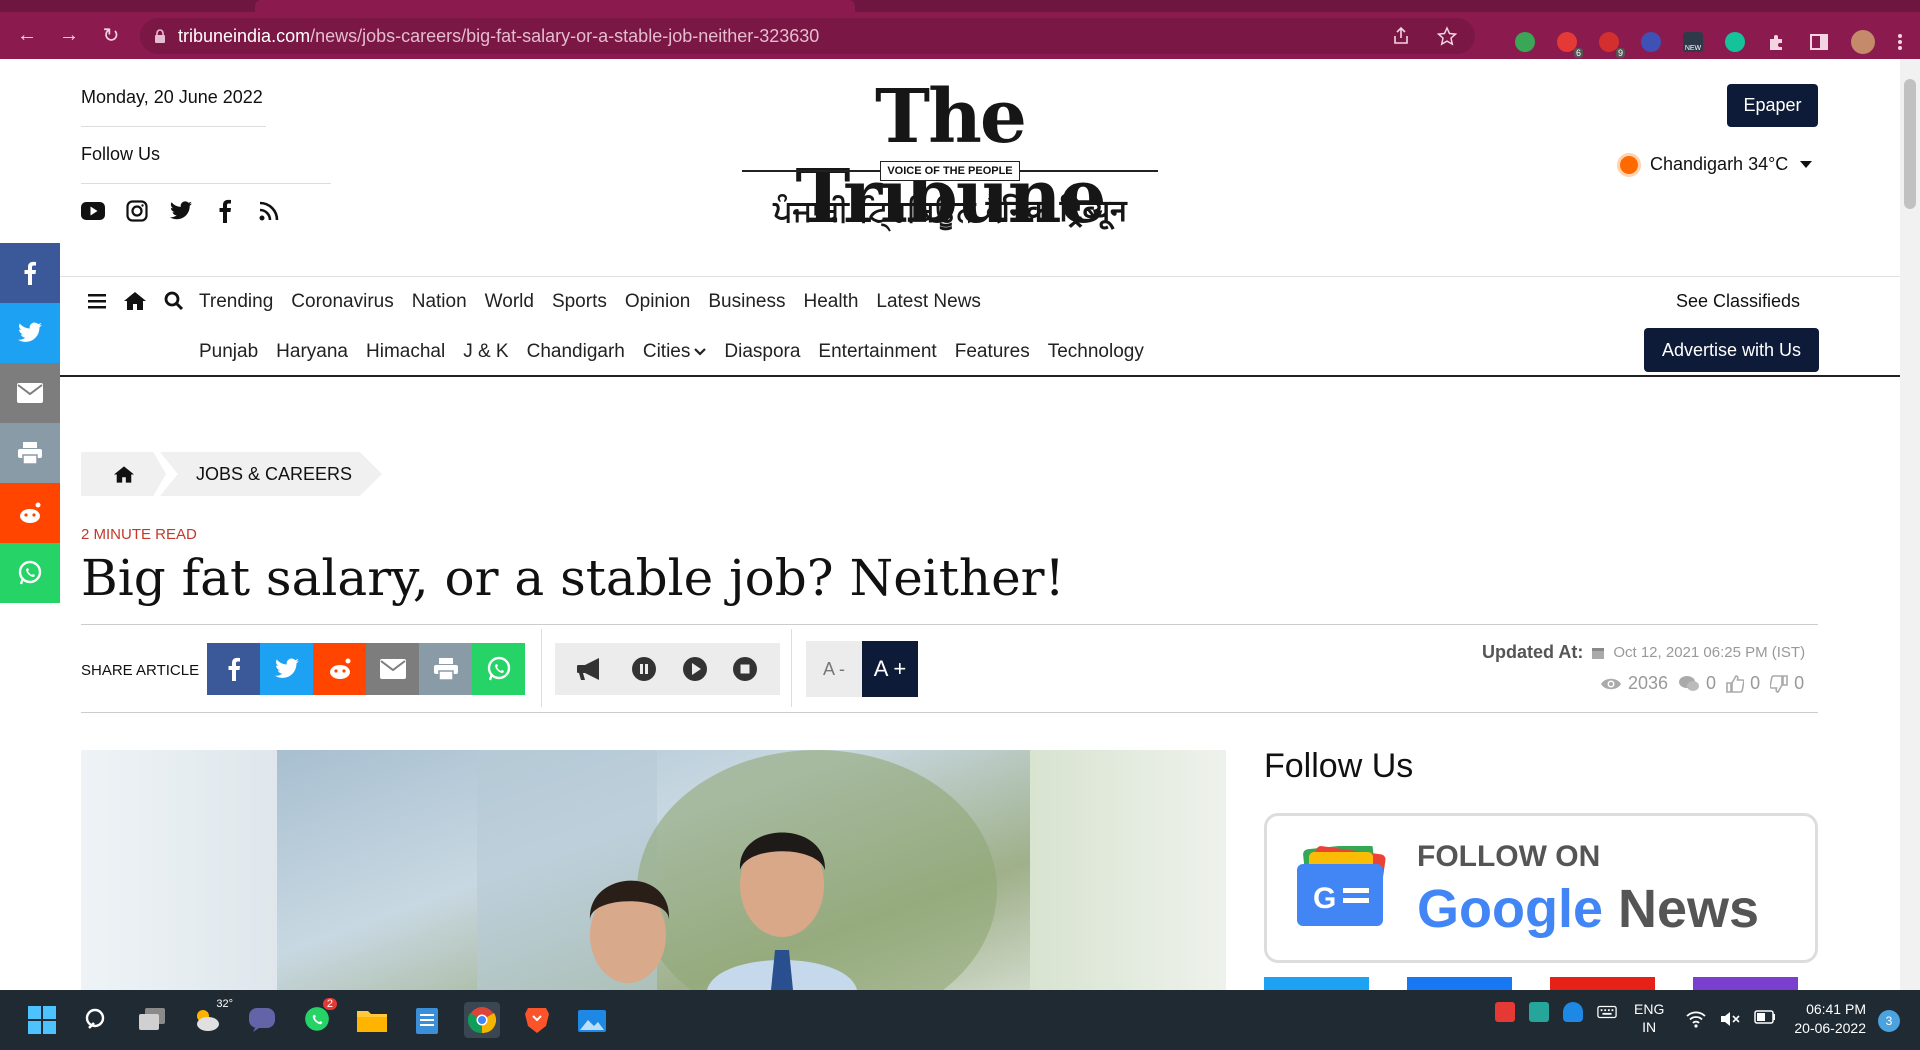 The width and height of the screenshot is (1920, 1050). I want to click on page-scrollbar, so click(1910, 524).